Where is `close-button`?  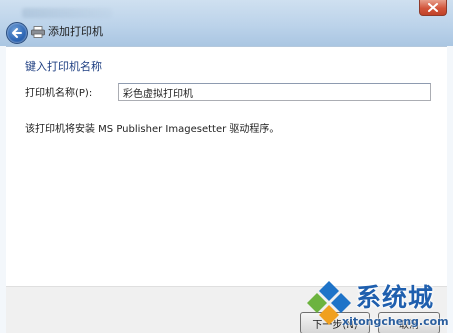 close-button is located at coordinates (433, 8).